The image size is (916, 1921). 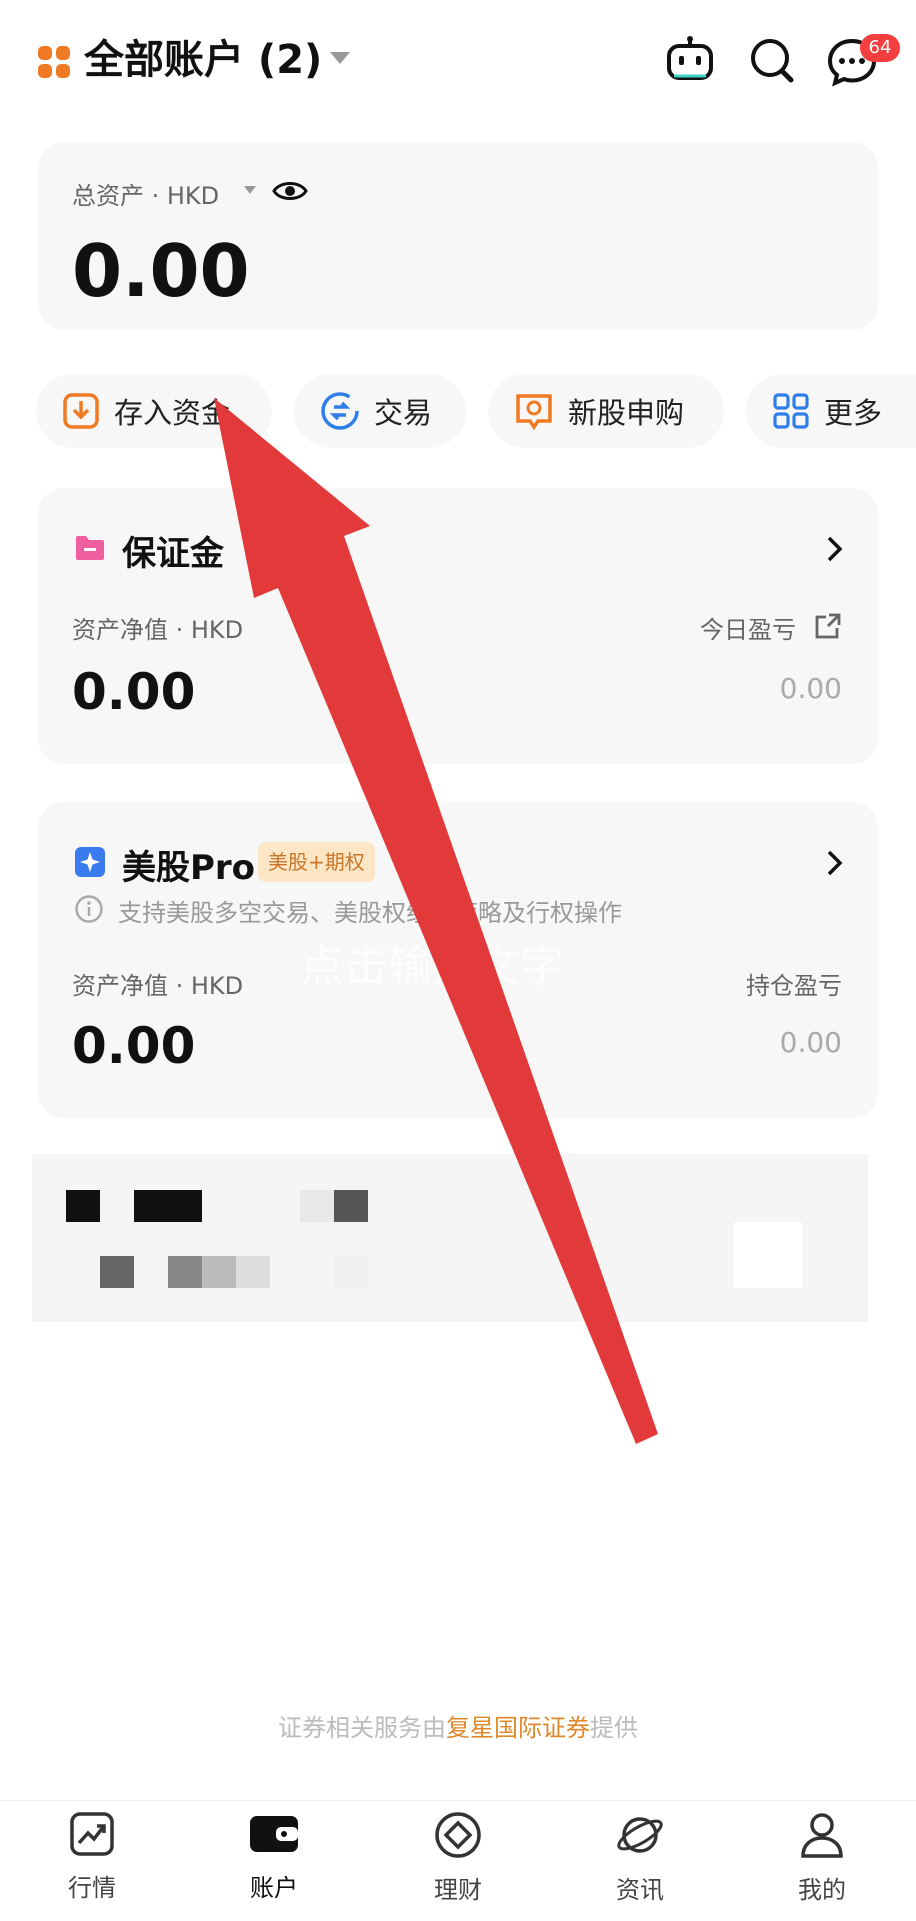 What do you see at coordinates (502, 913) in the screenshot?
I see `us-pro-description-tail: 权组合策略及行权操作` at bounding box center [502, 913].